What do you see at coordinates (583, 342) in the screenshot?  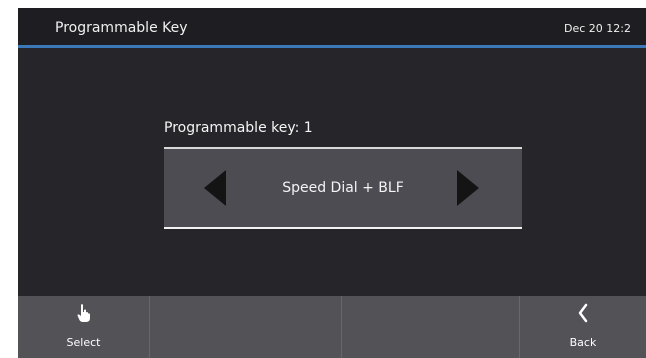 I see `back-softkey-label: Back` at bounding box center [583, 342].